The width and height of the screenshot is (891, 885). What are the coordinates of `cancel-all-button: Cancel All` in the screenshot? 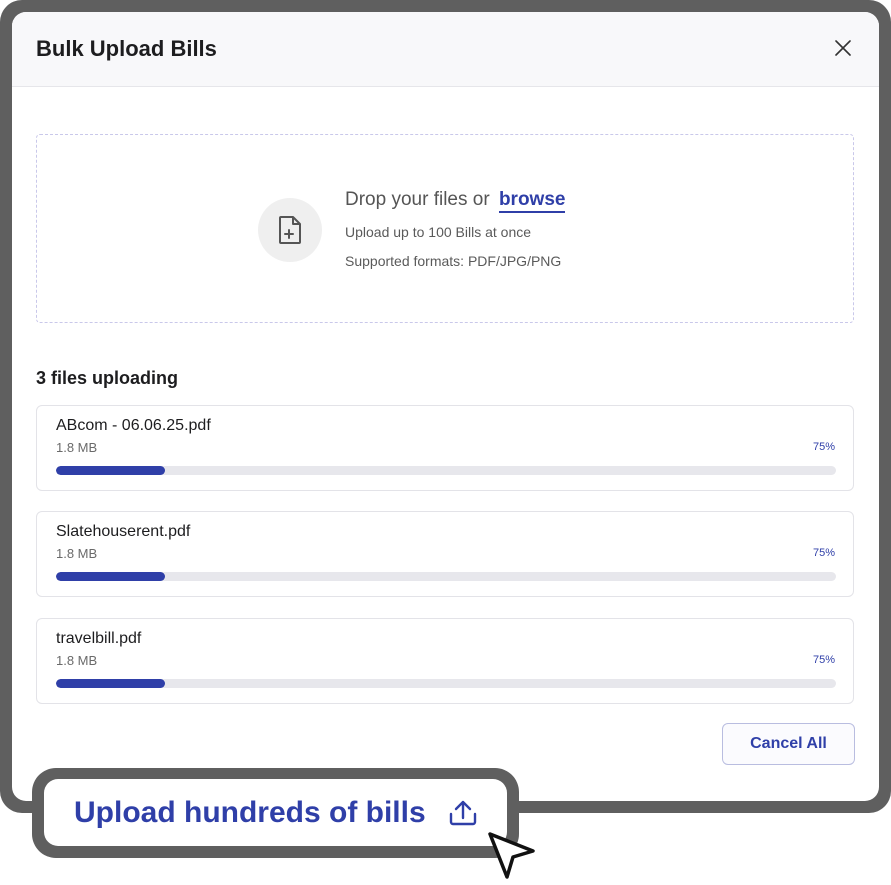 It's located at (788, 744).